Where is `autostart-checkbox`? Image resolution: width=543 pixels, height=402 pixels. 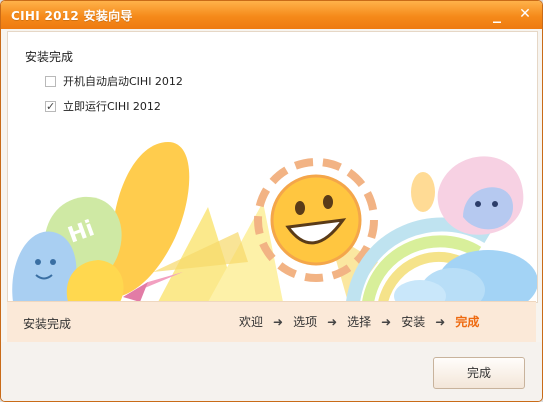 autostart-checkbox is located at coordinates (50, 81).